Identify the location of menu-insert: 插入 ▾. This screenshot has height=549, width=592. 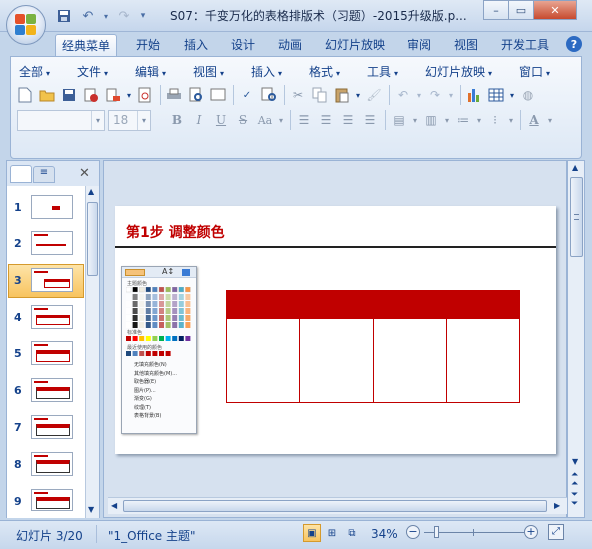
(266, 71).